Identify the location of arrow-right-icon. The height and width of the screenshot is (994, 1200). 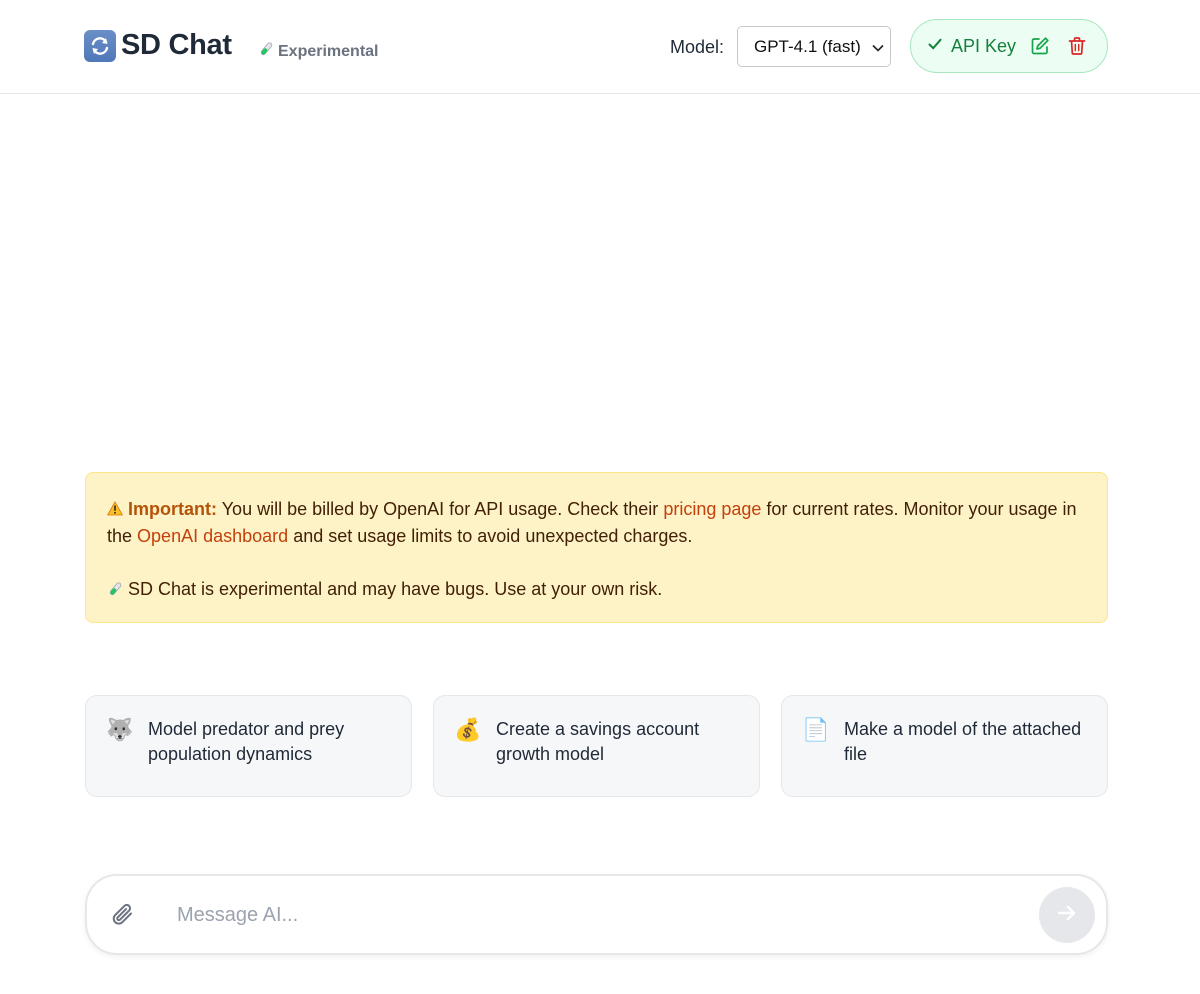
(1067, 915).